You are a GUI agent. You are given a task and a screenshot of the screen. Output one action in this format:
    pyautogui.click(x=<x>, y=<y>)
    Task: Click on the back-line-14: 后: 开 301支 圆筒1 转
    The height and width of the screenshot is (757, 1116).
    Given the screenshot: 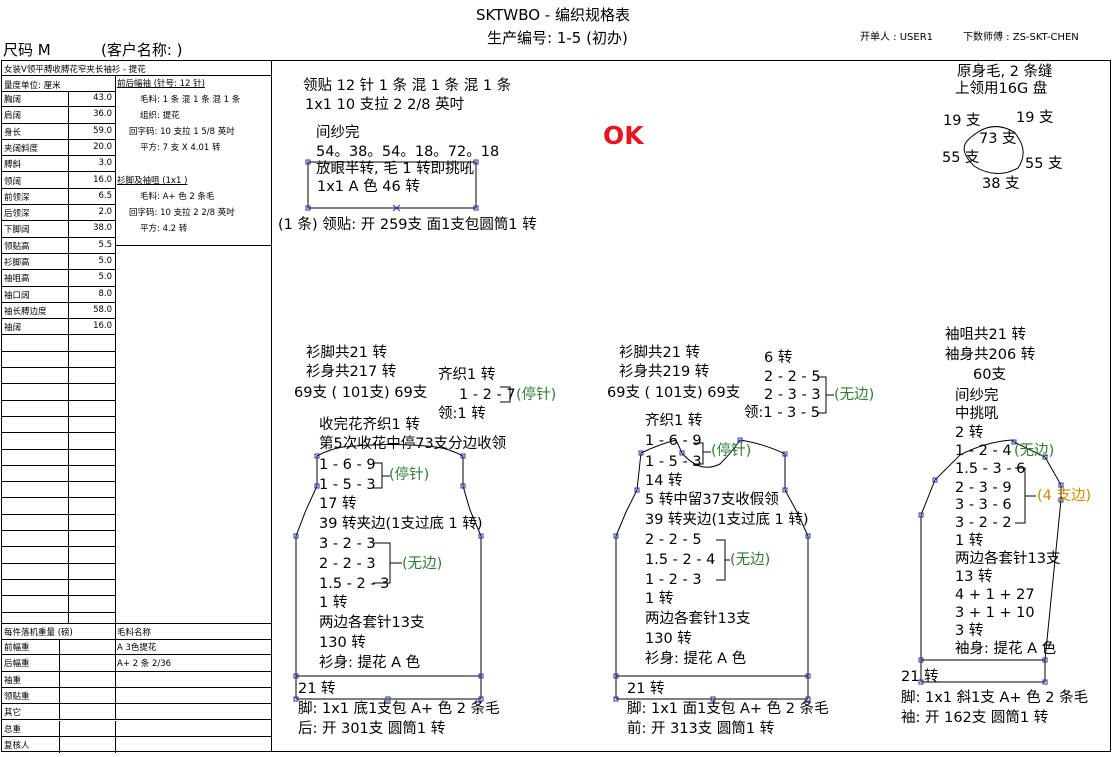 What is the action you would take?
    pyautogui.click(x=372, y=729)
    